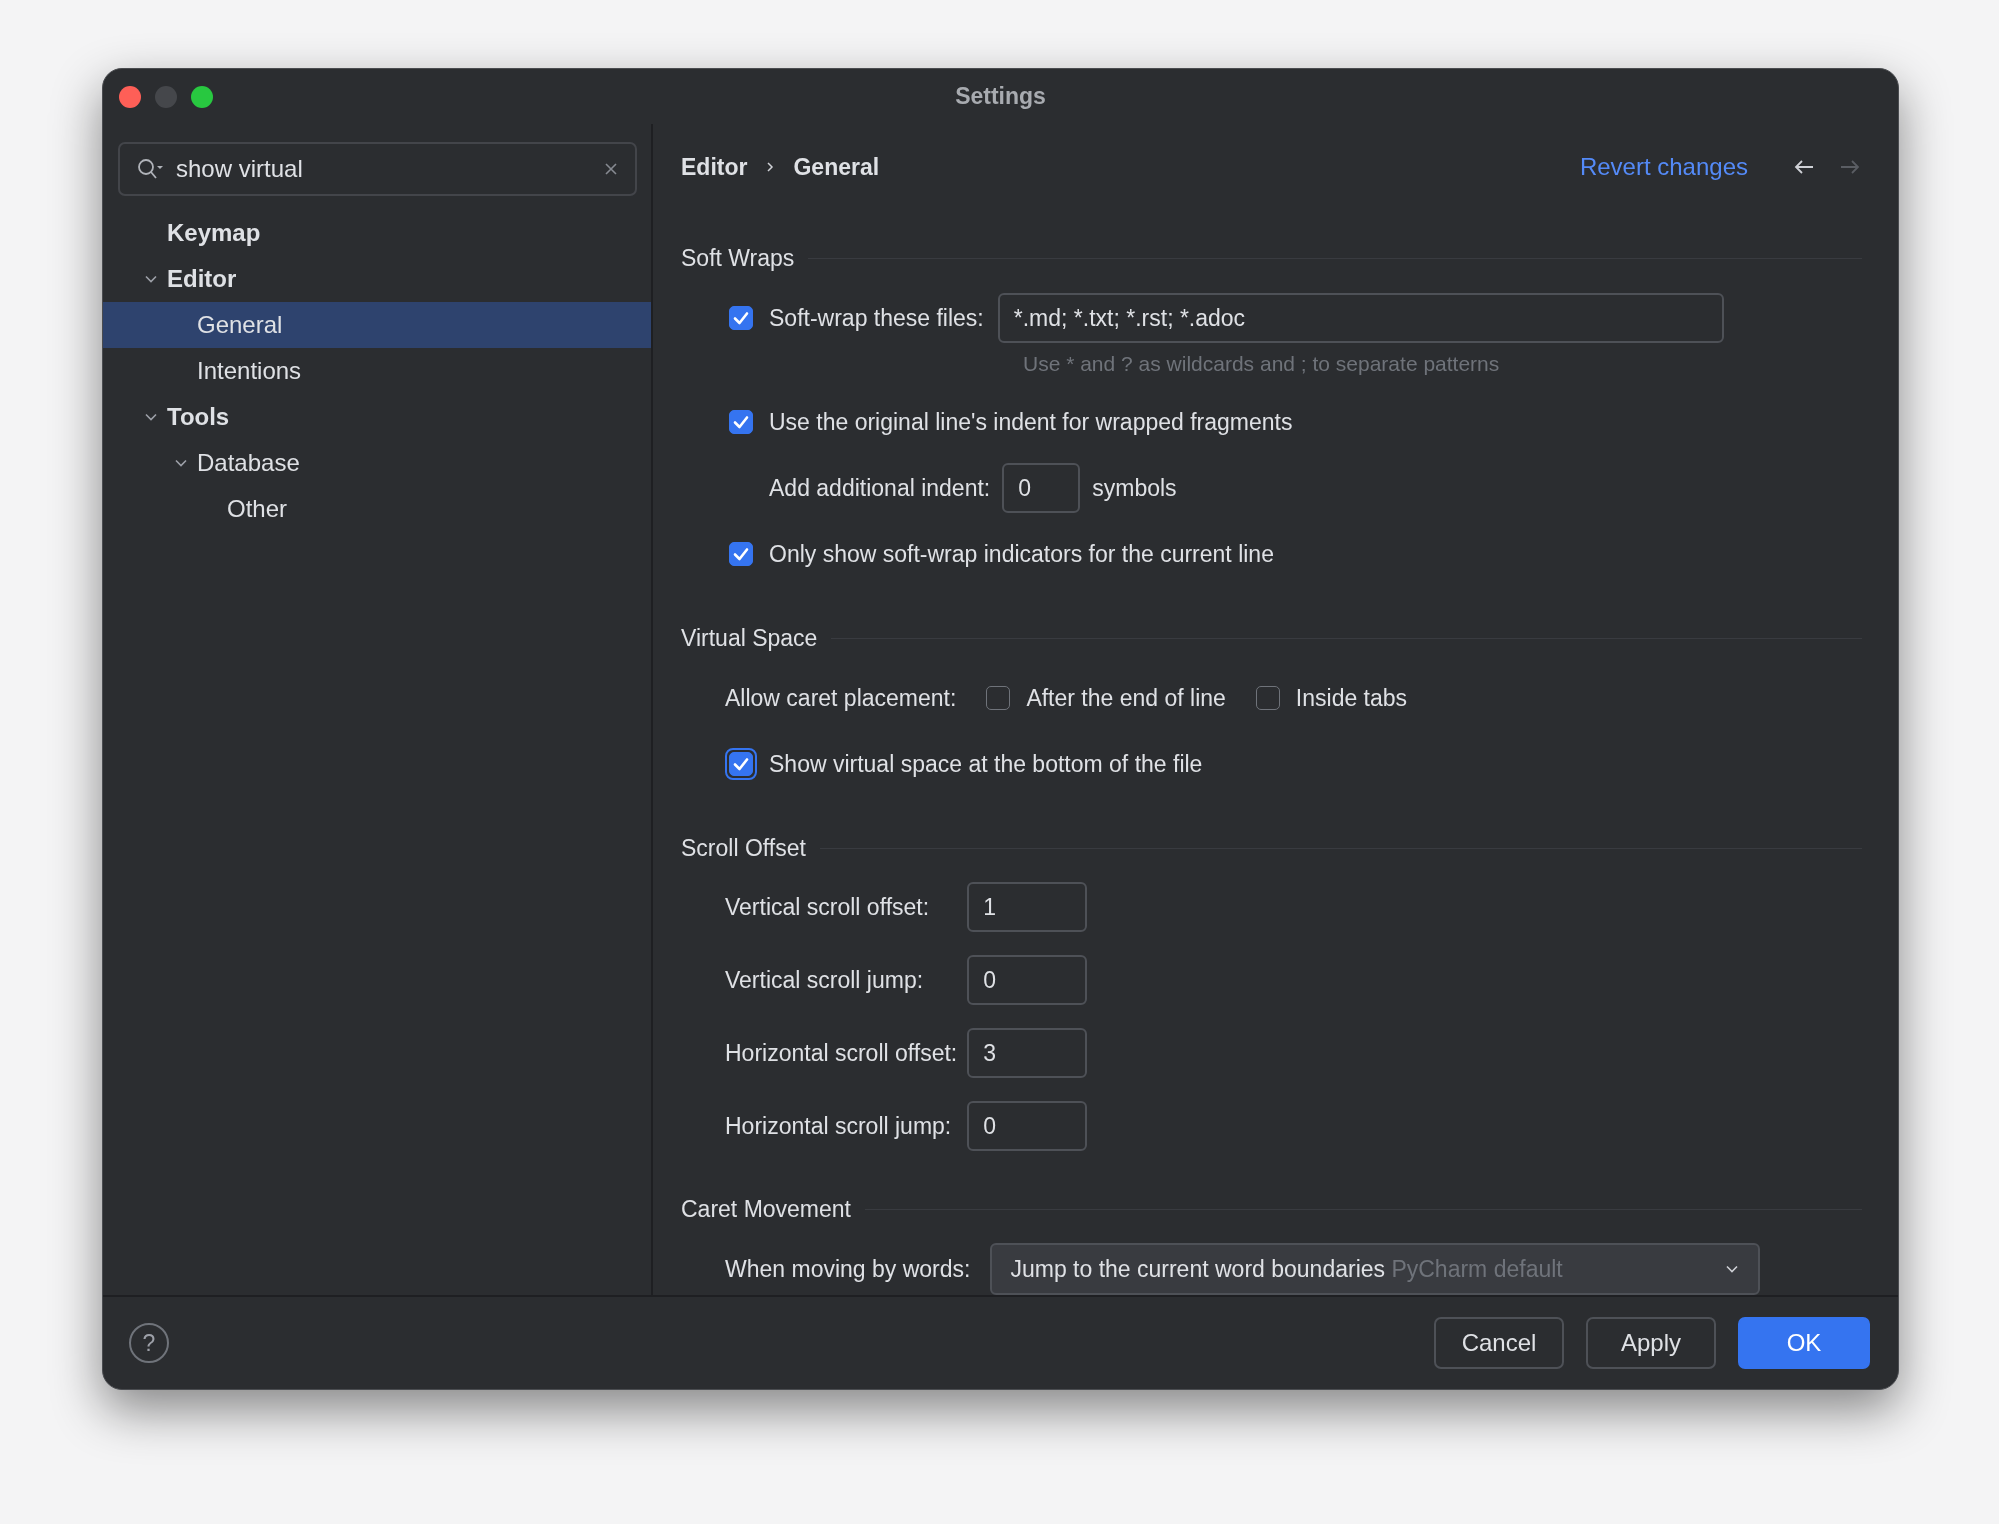  I want to click on checkbox, so click(741, 764).